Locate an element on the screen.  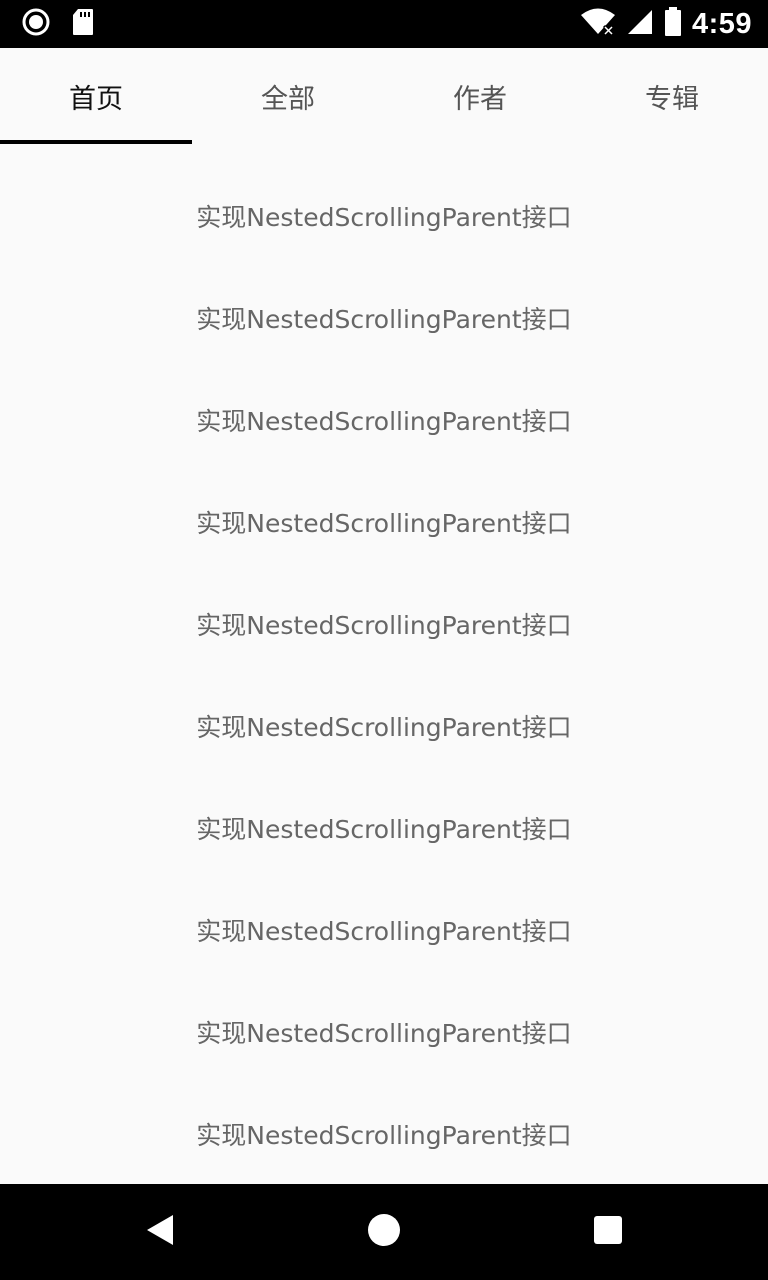
wifi-icon is located at coordinates (598, 24).